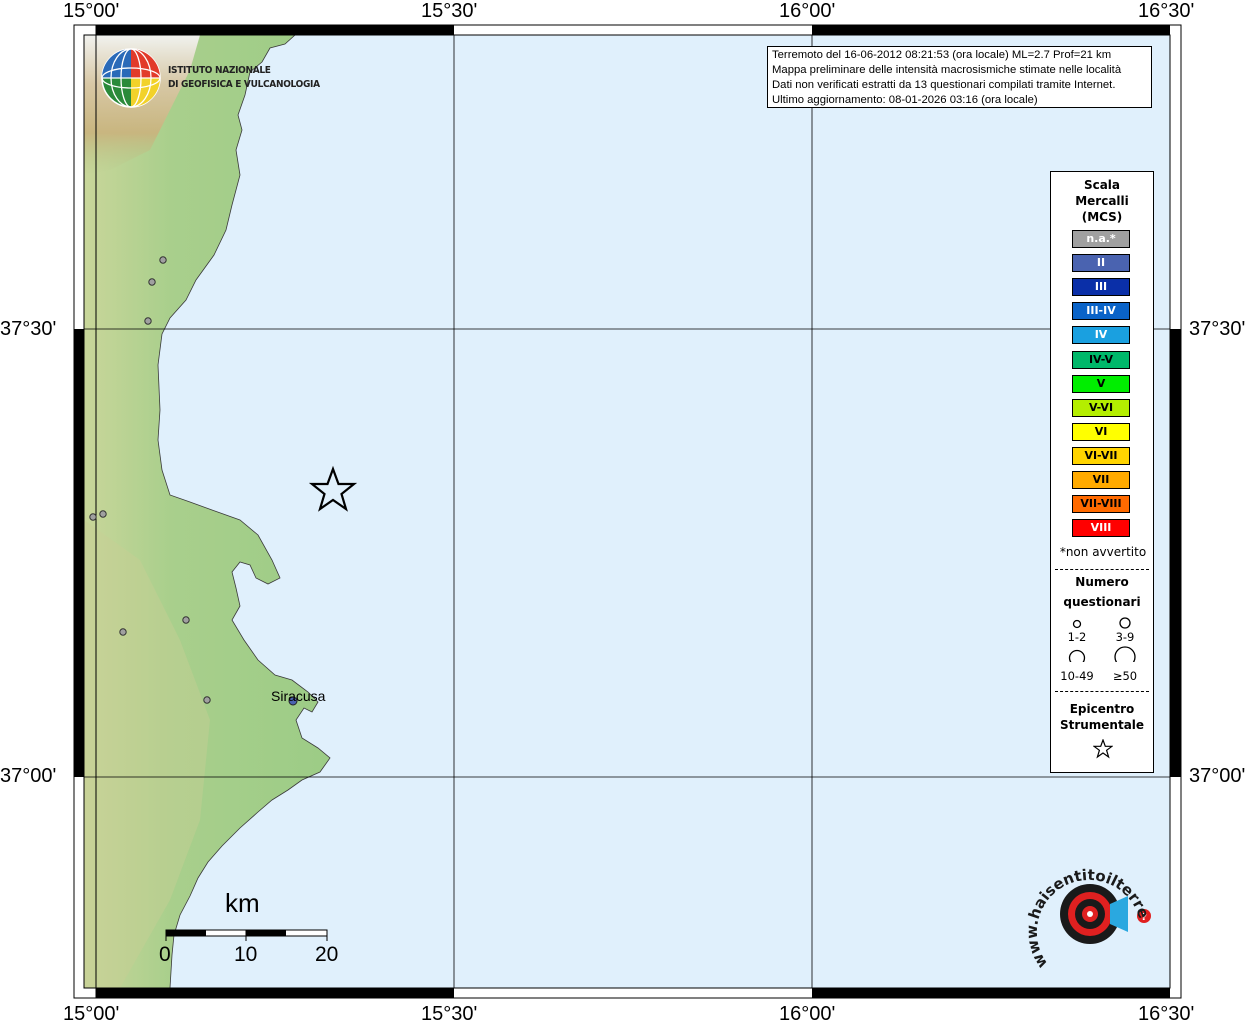 The image size is (1254, 1026). What do you see at coordinates (298, 696) in the screenshot?
I see `place-label-siracusa: Siracusa` at bounding box center [298, 696].